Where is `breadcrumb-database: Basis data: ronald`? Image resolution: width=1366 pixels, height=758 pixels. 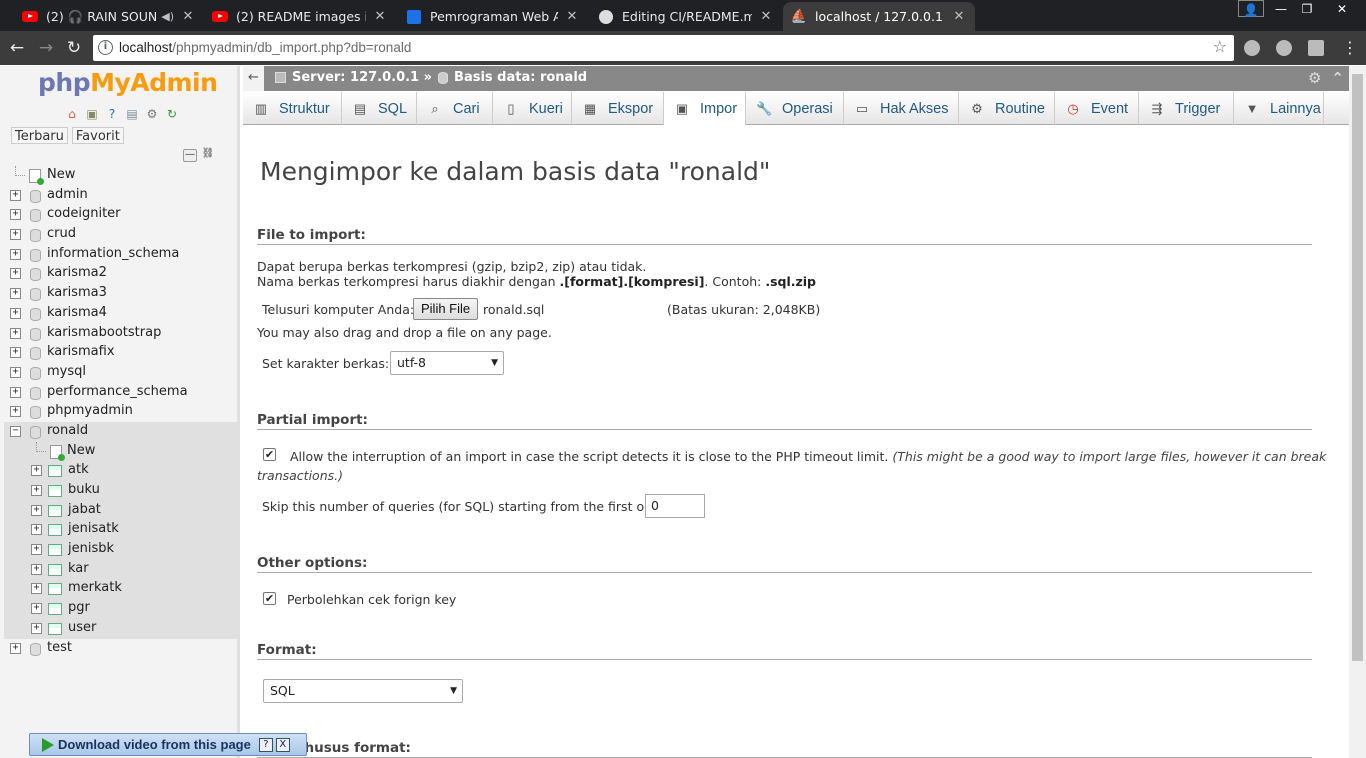
breadcrumb-database: Basis data: ronald is located at coordinates (520, 77).